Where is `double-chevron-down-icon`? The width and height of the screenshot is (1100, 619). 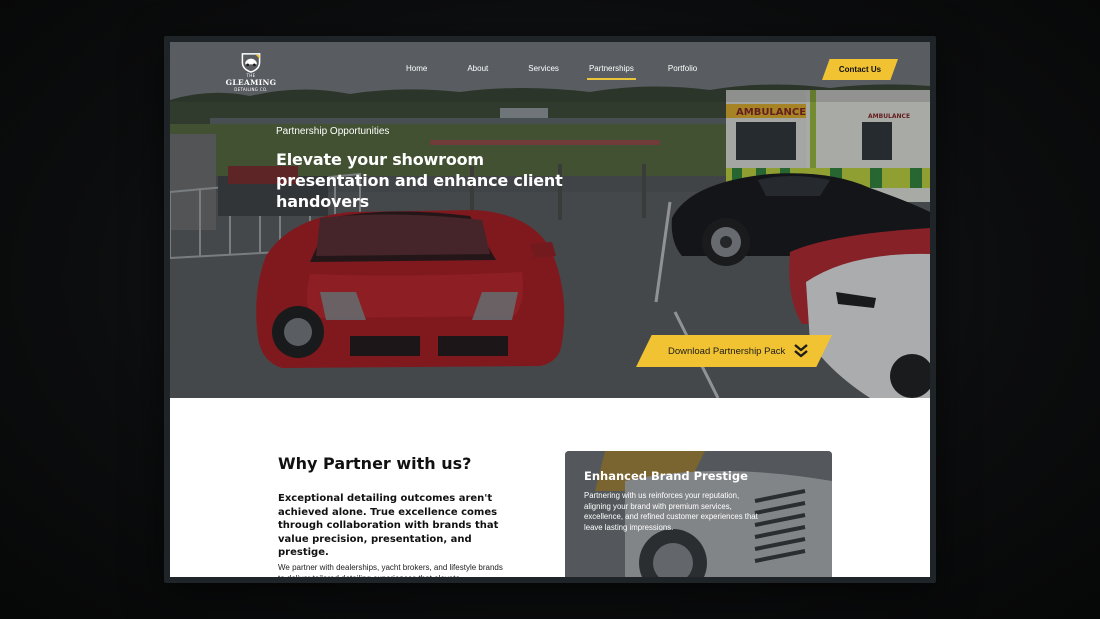
double-chevron-down-icon is located at coordinates (801, 351).